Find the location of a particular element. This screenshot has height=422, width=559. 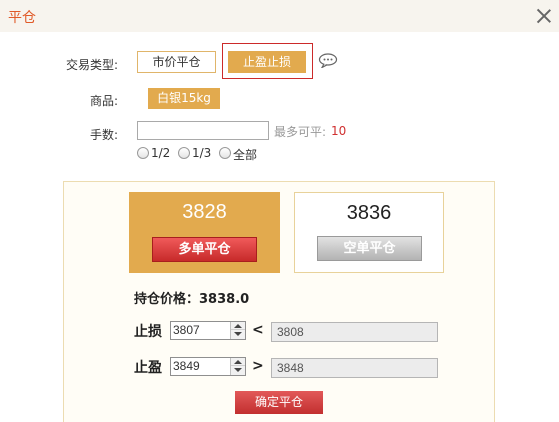

ratio-half-label: 1/2 is located at coordinates (161, 153).